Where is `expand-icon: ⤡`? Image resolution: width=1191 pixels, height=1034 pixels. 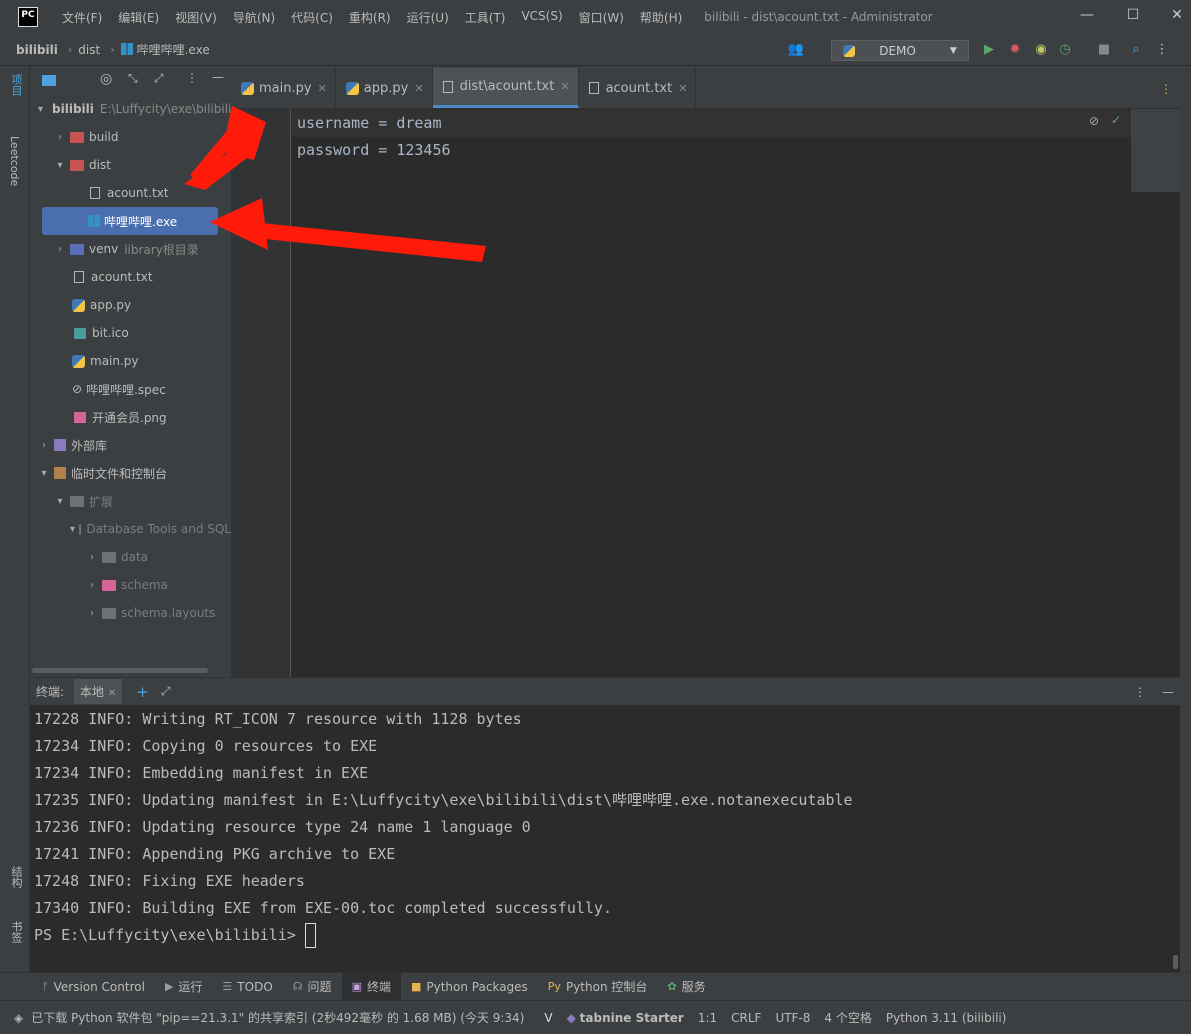
expand-icon: ⤡ is located at coordinates (133, 78).